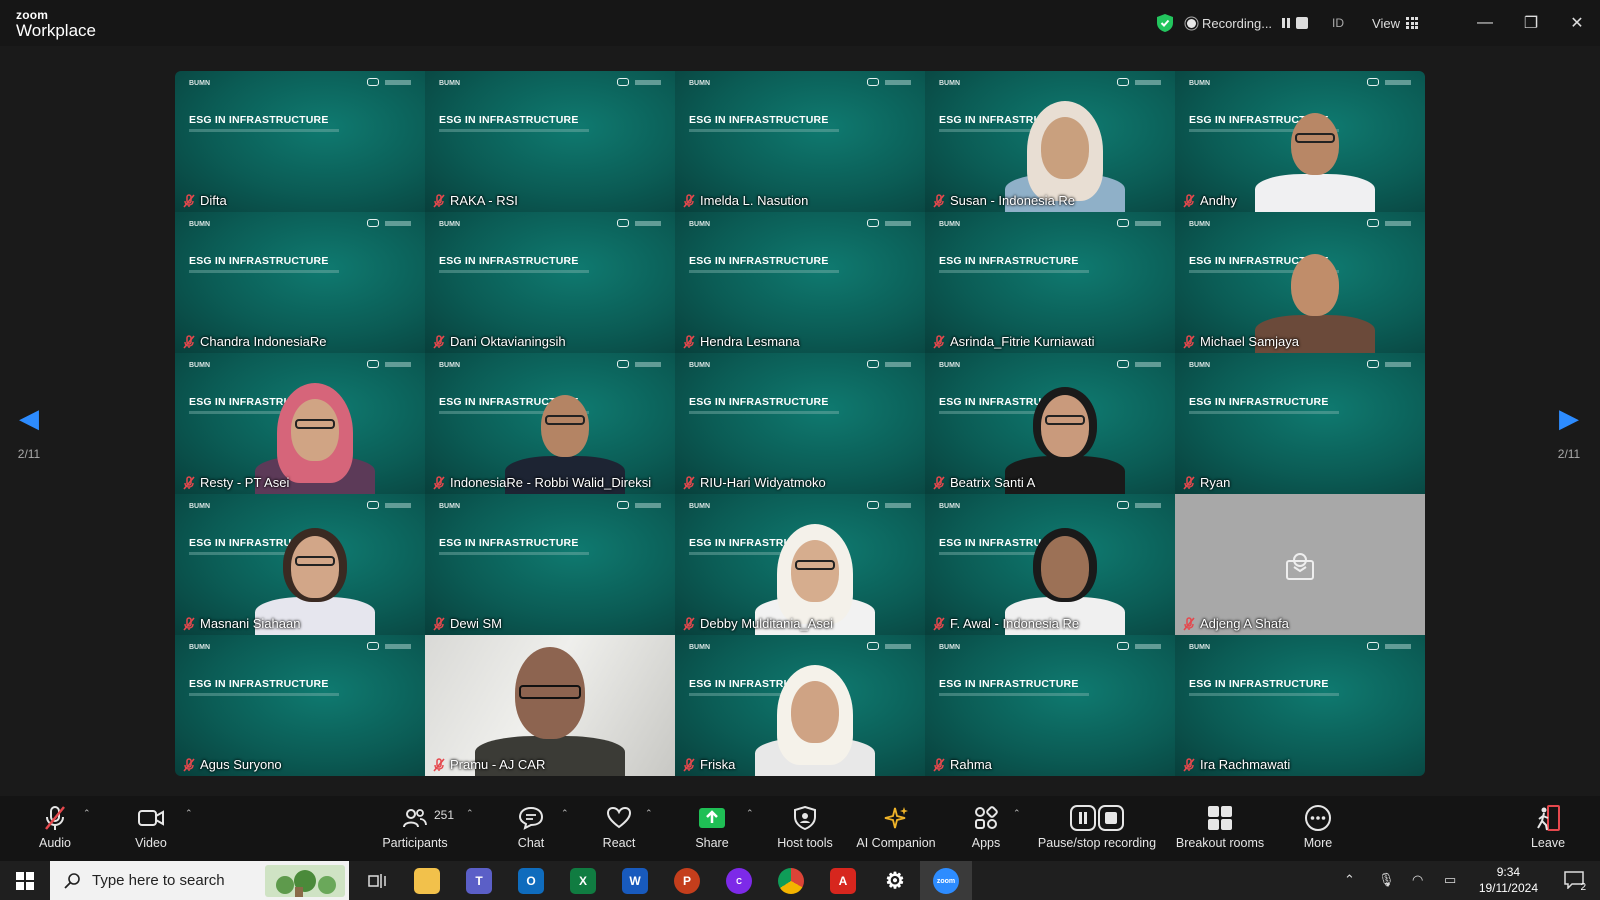 The height and width of the screenshot is (900, 1600). I want to click on canva-icon: C, so click(739, 881).